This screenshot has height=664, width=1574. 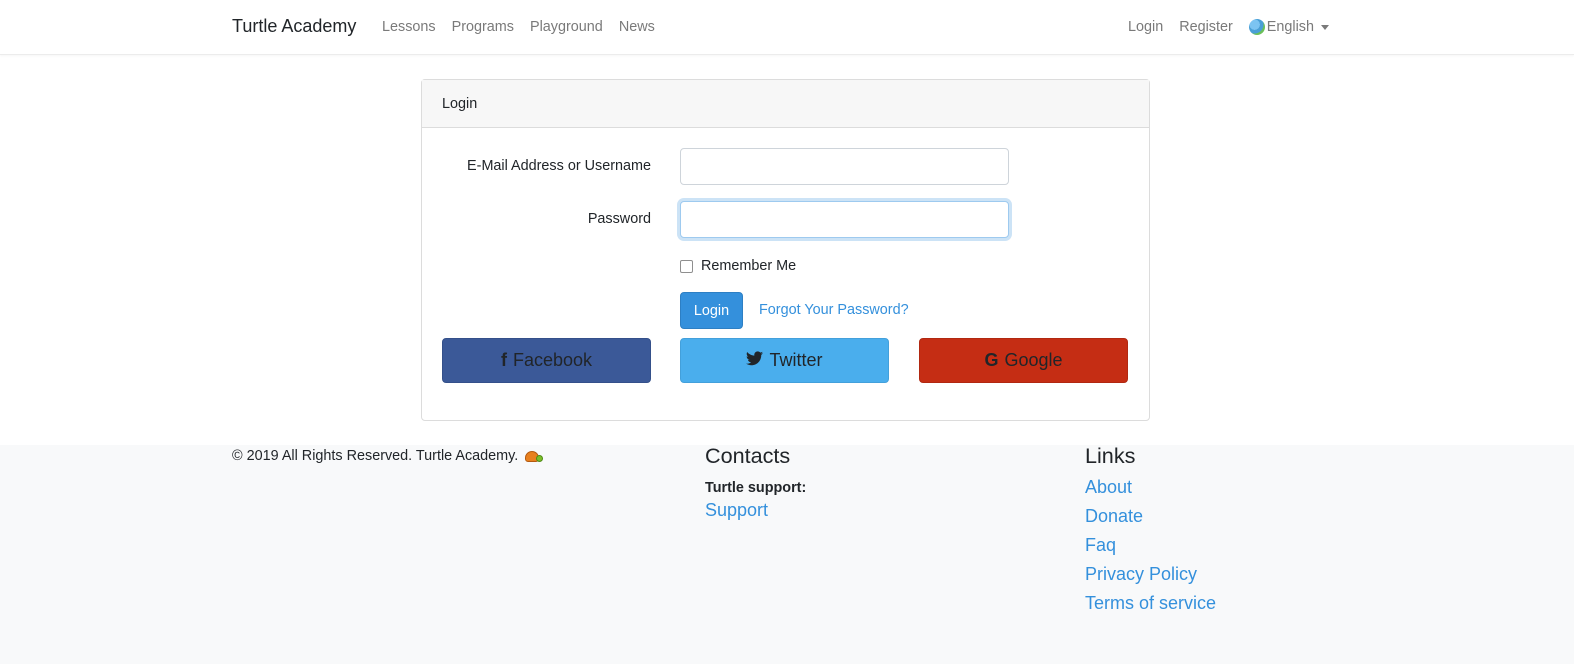 What do you see at coordinates (552, 360) in the screenshot?
I see `facebook-label: Facebook` at bounding box center [552, 360].